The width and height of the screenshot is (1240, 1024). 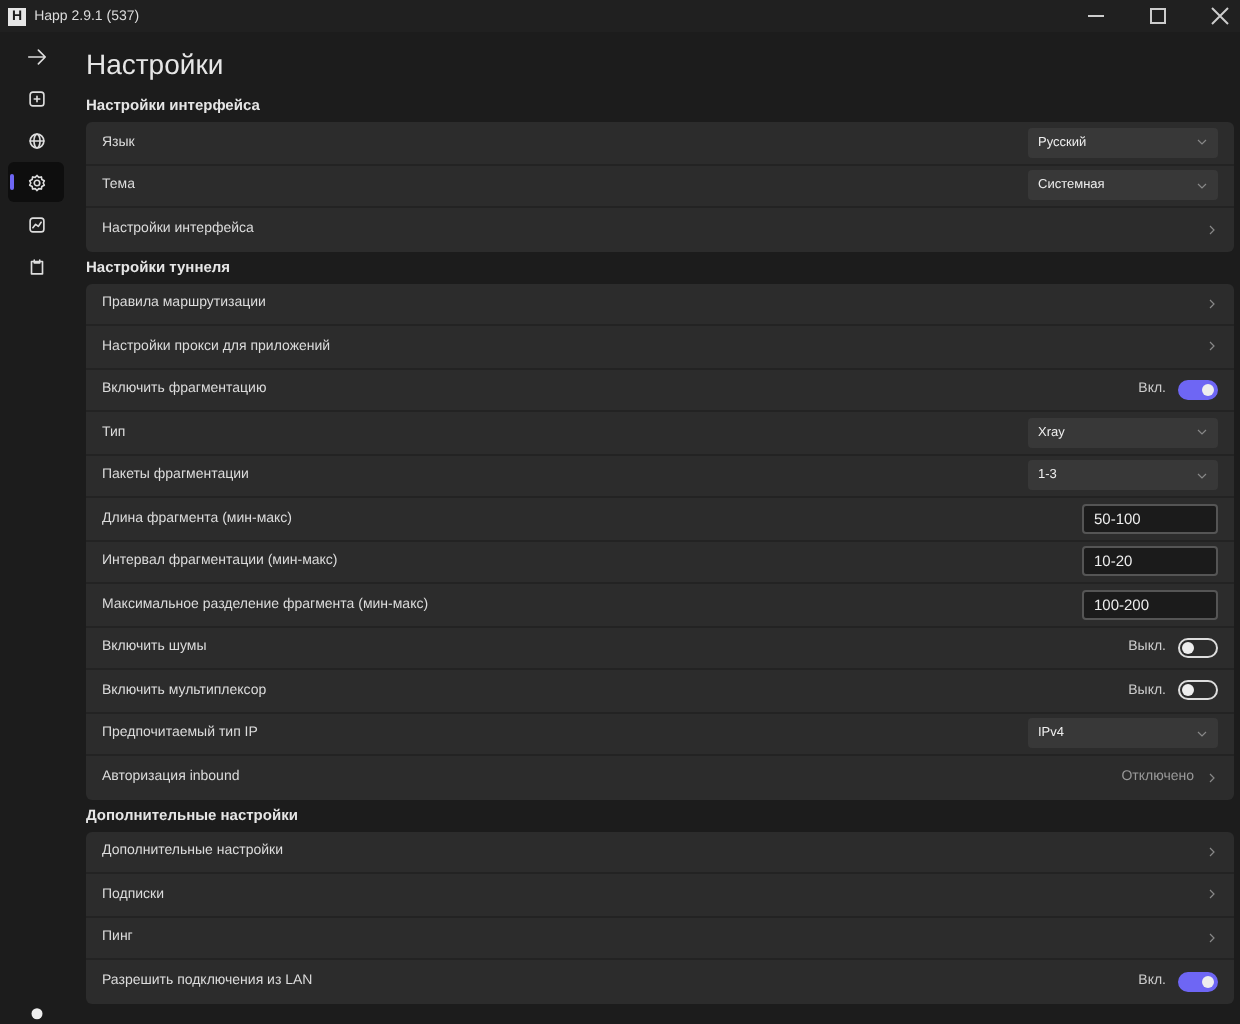 What do you see at coordinates (156, 64) in the screenshot?
I see `page-title: Настройки` at bounding box center [156, 64].